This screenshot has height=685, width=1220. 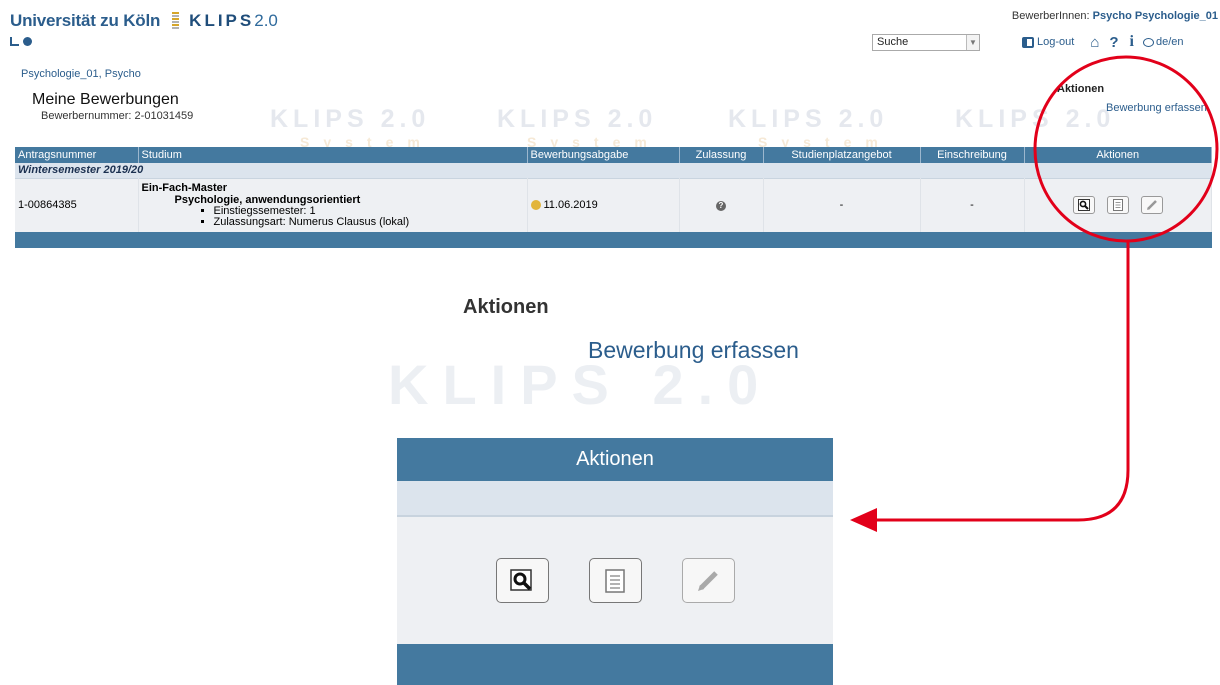 I want to click on info-icon: i, so click(x=1132, y=42).